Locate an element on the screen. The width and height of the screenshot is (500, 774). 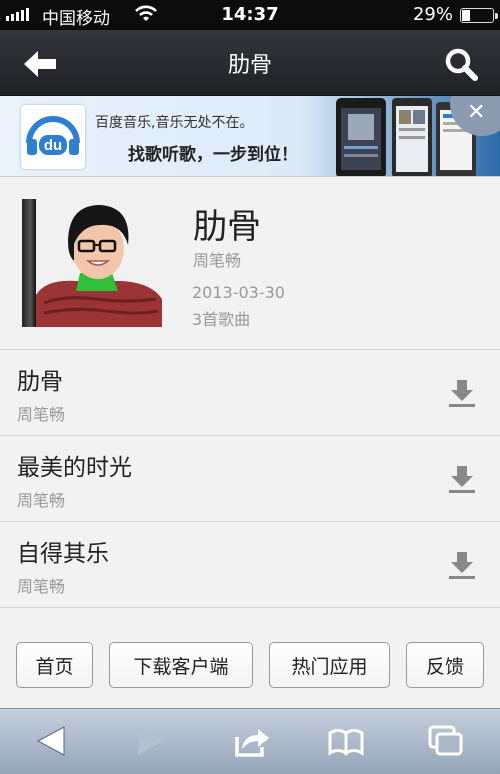
banner-tagline: 百度音乐,音乐无处不在。 is located at coordinates (174, 123).